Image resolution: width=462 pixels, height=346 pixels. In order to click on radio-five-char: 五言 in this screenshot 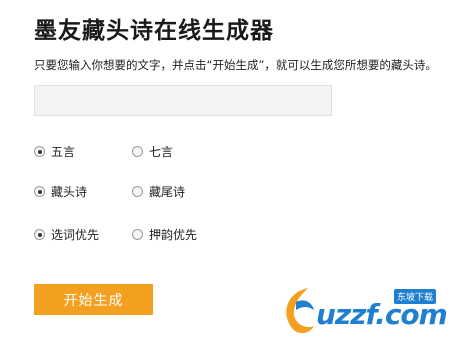, I will do `click(54, 151)`.